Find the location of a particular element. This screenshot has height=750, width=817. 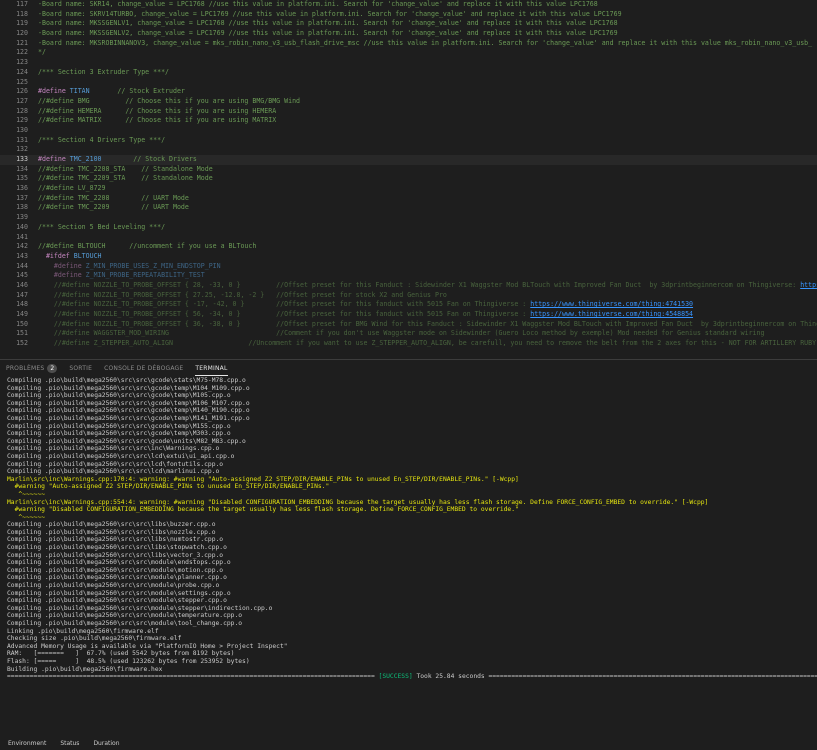

code-line: 137 //#define TMC_2208 // UART Mode is located at coordinates (408, 199).